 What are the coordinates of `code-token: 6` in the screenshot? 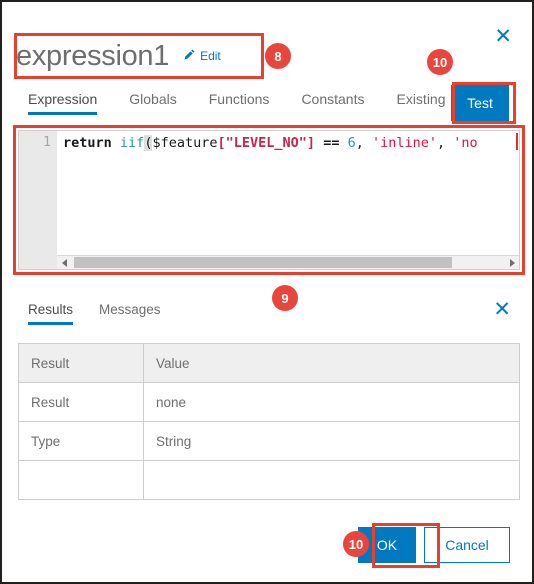 It's located at (351, 143).